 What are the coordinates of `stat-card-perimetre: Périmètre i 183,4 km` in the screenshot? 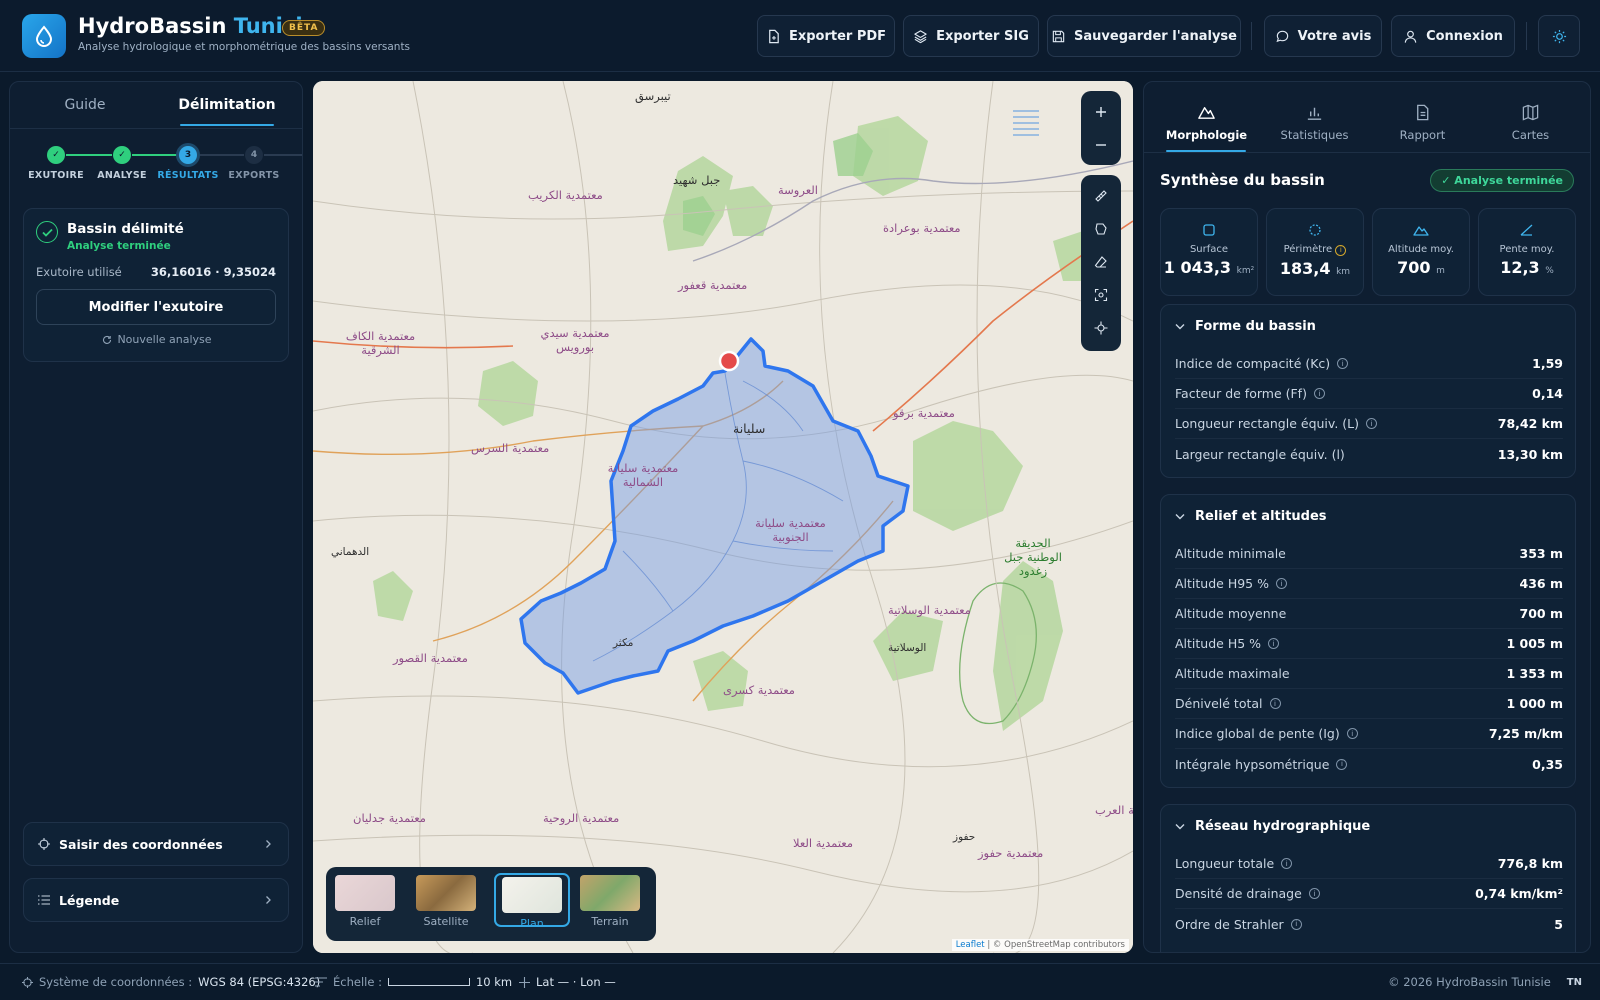 It's located at (1315, 252).